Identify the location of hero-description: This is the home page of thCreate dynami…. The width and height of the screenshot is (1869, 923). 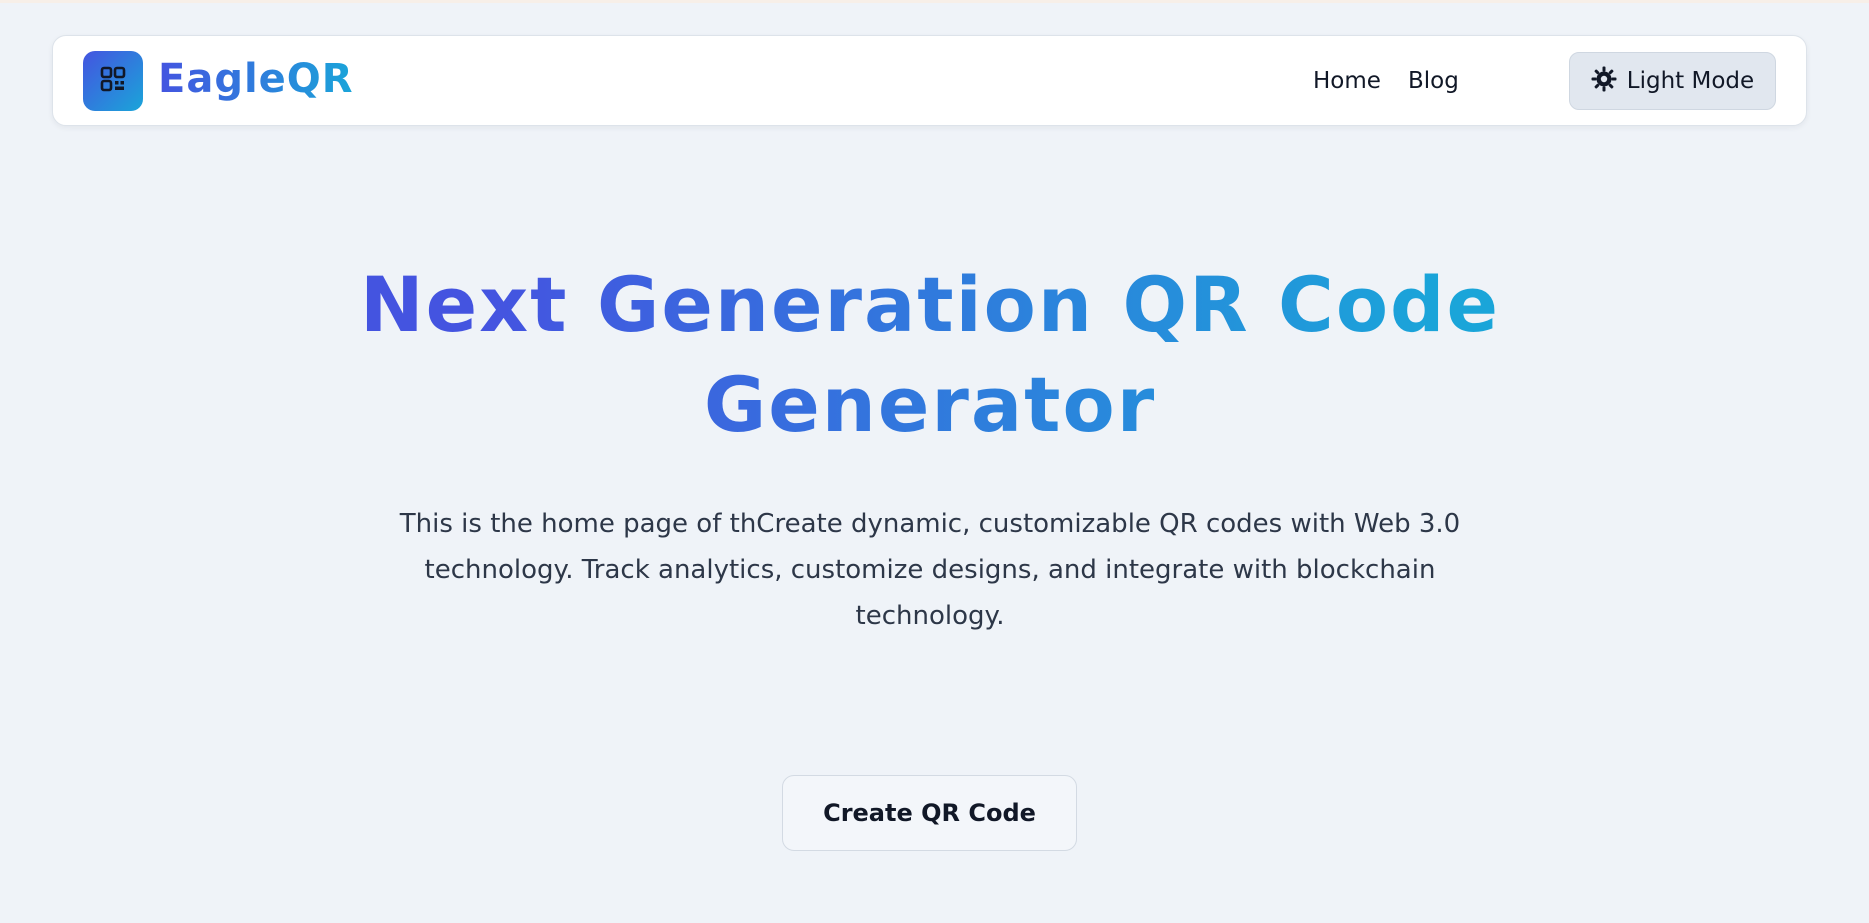
(930, 570).